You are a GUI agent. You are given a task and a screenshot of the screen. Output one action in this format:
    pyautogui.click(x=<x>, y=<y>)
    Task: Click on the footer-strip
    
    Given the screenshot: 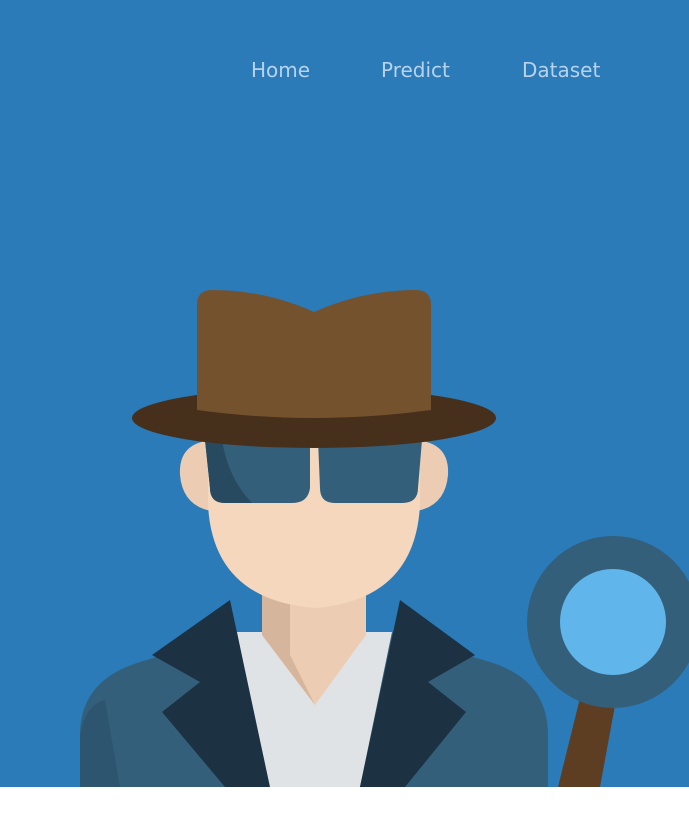 What is the action you would take?
    pyautogui.click(x=344, y=804)
    